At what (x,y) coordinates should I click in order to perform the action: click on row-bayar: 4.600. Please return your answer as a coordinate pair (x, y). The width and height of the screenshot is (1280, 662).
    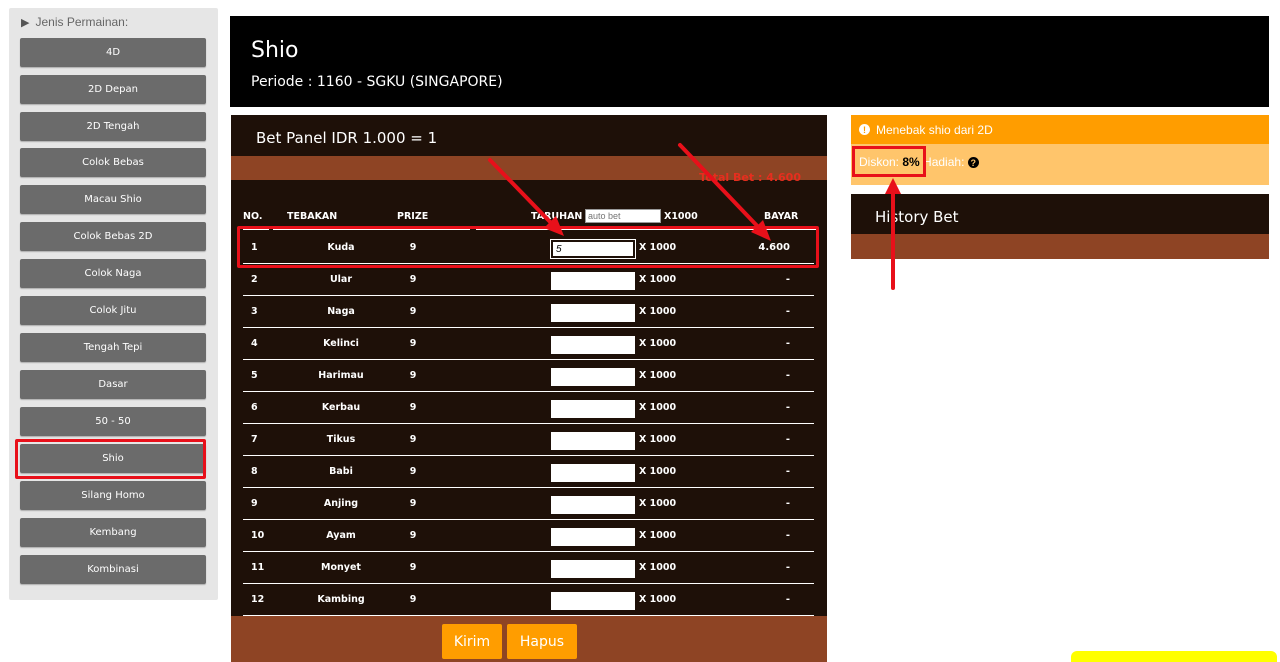
    Looking at the image, I should click on (774, 247).